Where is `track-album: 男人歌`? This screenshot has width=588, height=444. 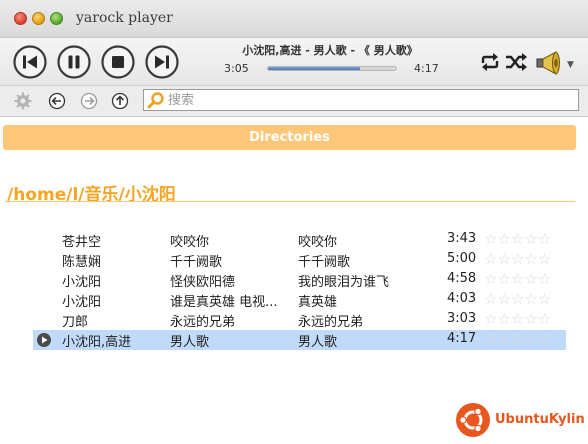 track-album: 男人歌 is located at coordinates (190, 342).